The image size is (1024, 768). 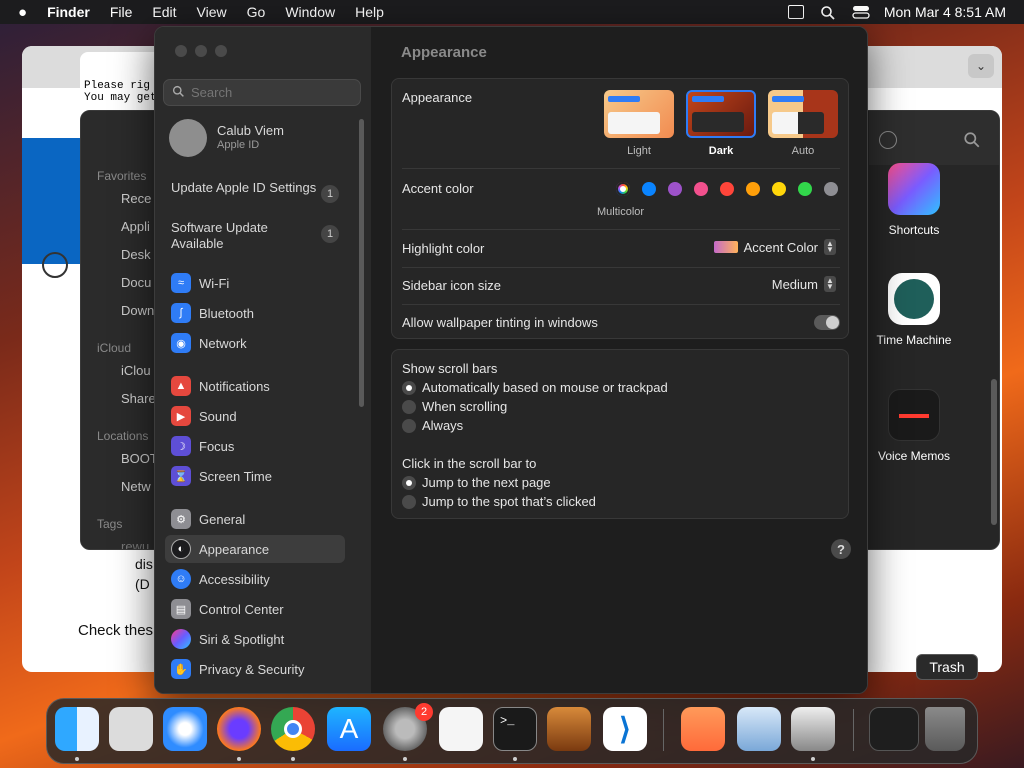 What do you see at coordinates (142, 584) in the screenshot?
I see `browser-text-2: (D` at bounding box center [142, 584].